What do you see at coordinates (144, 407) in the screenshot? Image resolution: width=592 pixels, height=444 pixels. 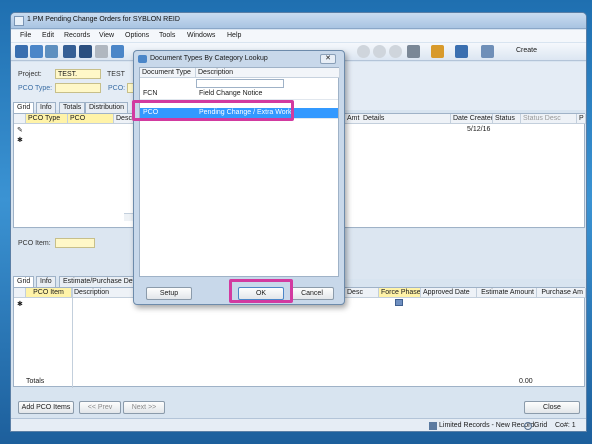 I see `next-button: Next >>` at bounding box center [144, 407].